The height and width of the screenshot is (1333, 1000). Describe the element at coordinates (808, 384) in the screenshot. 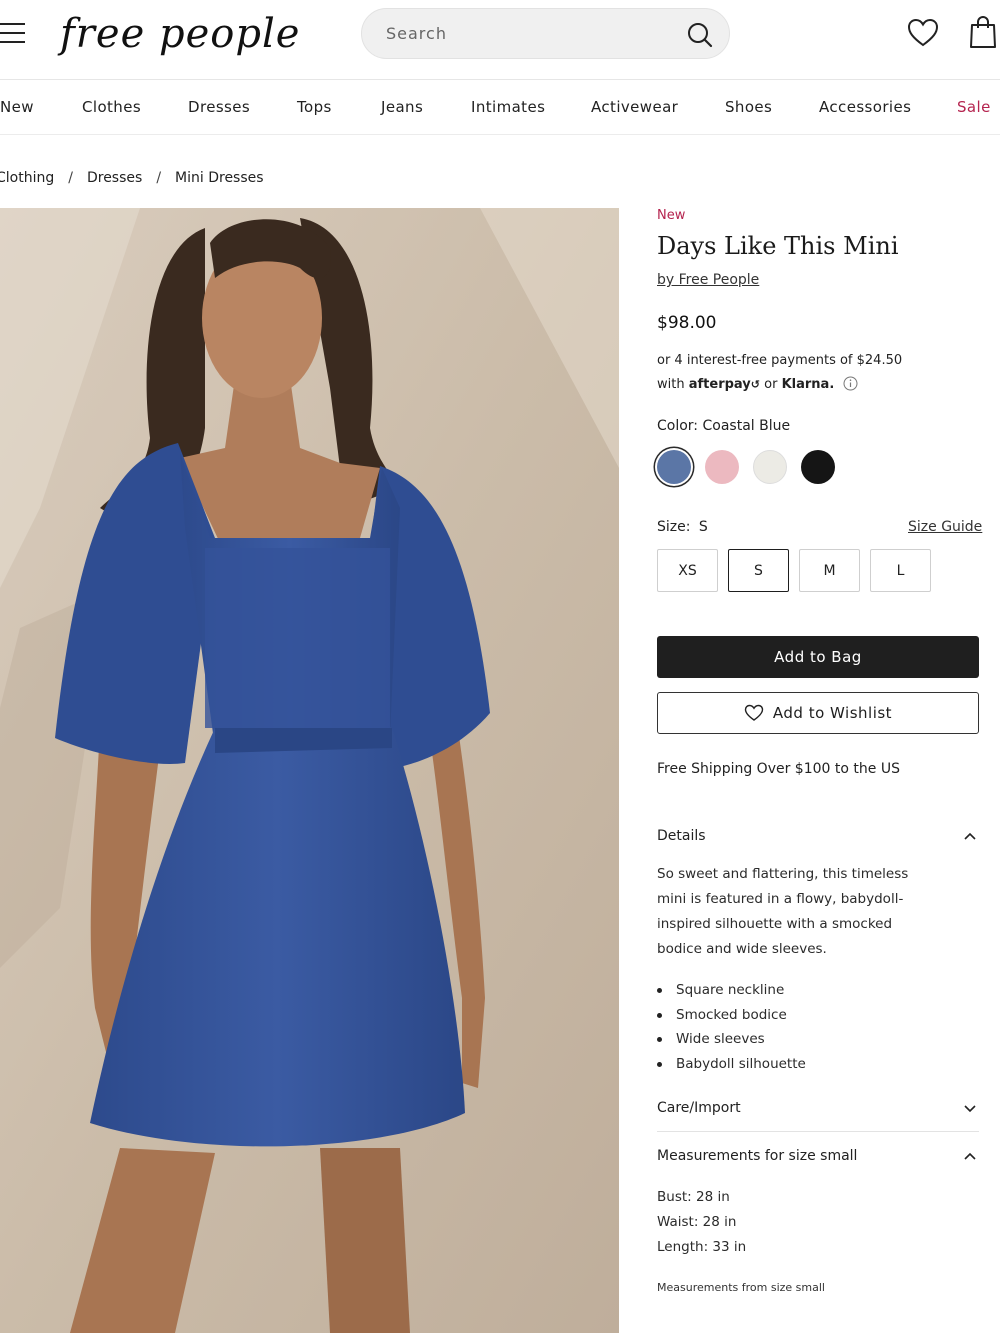

I see `klarna-logo: Klarna.` at that location.